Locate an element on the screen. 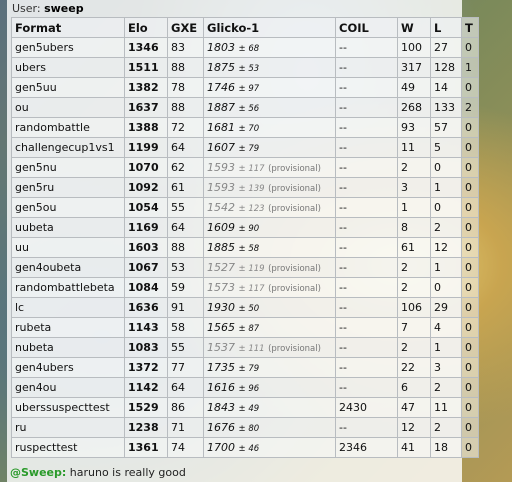  glicko-cell: 1930 ± 50 is located at coordinates (269, 307).